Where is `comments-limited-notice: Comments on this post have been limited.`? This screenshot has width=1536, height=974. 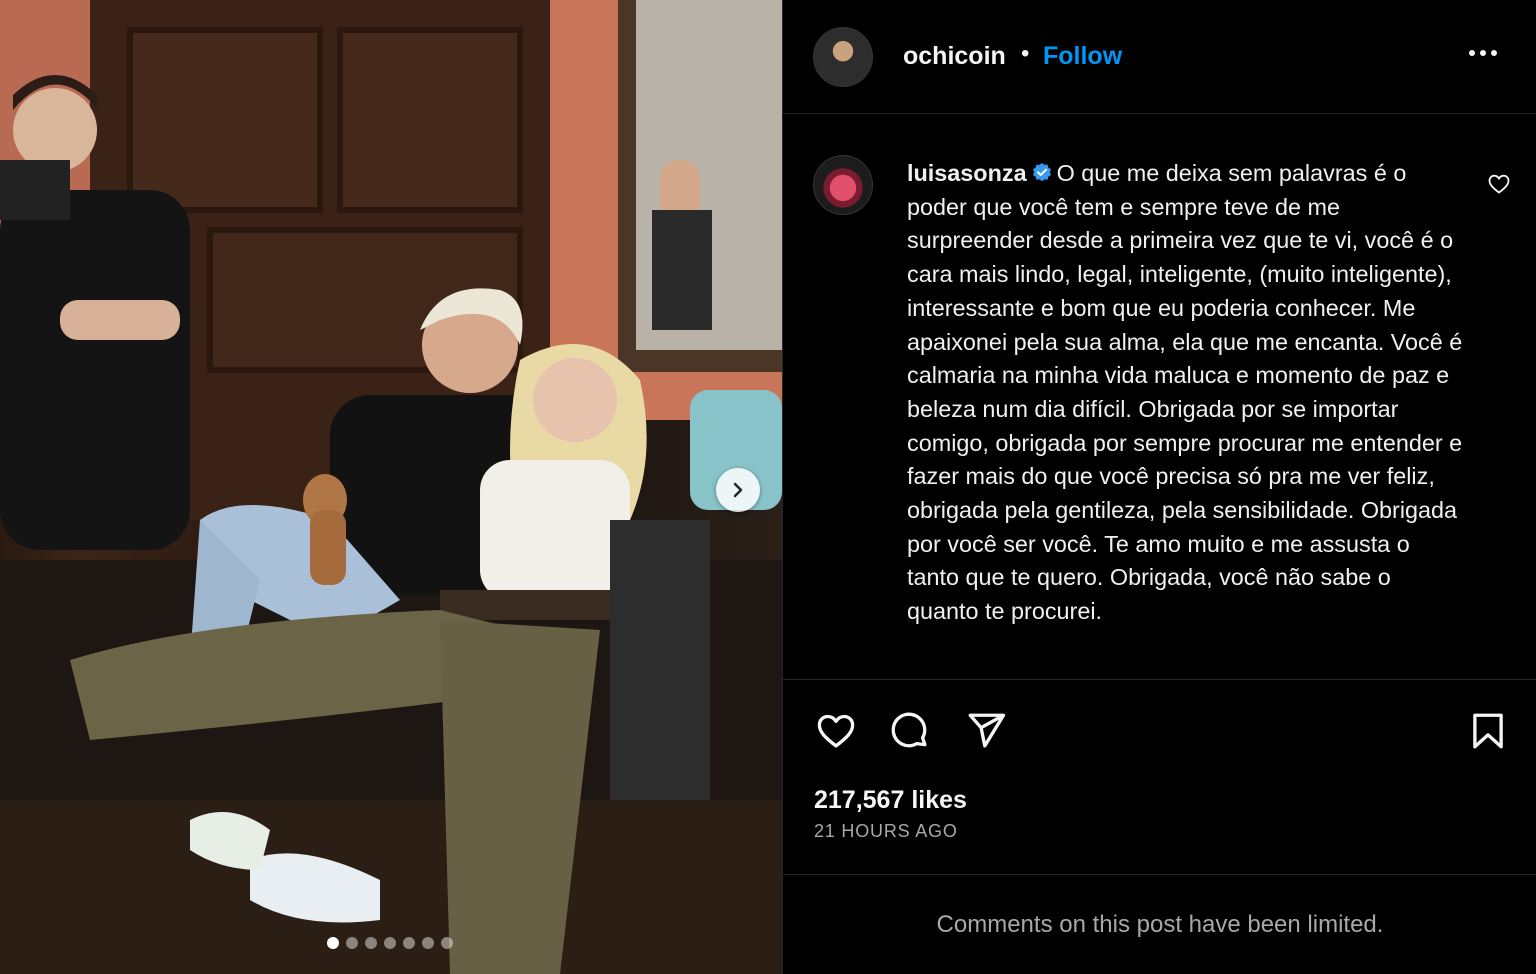 comments-limited-notice: Comments on this post have been limited. is located at coordinates (1160, 924).